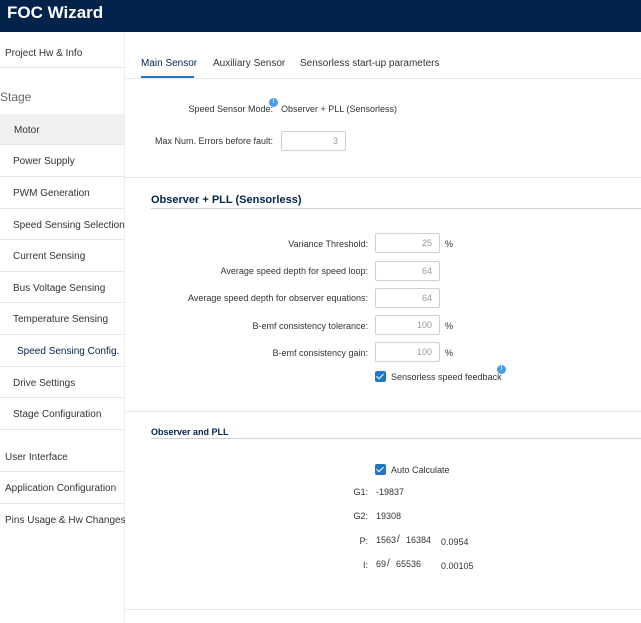 This screenshot has height=623, width=641. I want to click on sensorless-feedback-label: Sensorless speed feedback, so click(446, 377).